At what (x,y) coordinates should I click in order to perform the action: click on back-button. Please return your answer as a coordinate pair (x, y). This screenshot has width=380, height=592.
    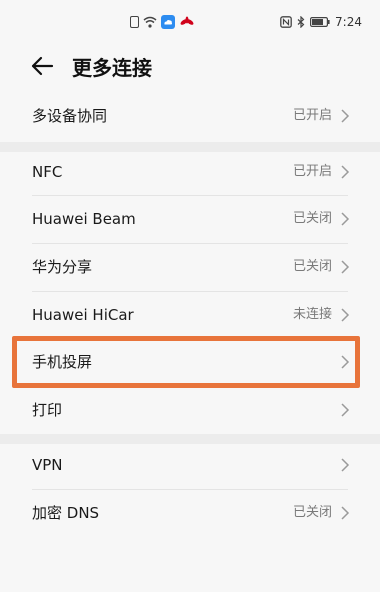
    Looking at the image, I should click on (42, 66).